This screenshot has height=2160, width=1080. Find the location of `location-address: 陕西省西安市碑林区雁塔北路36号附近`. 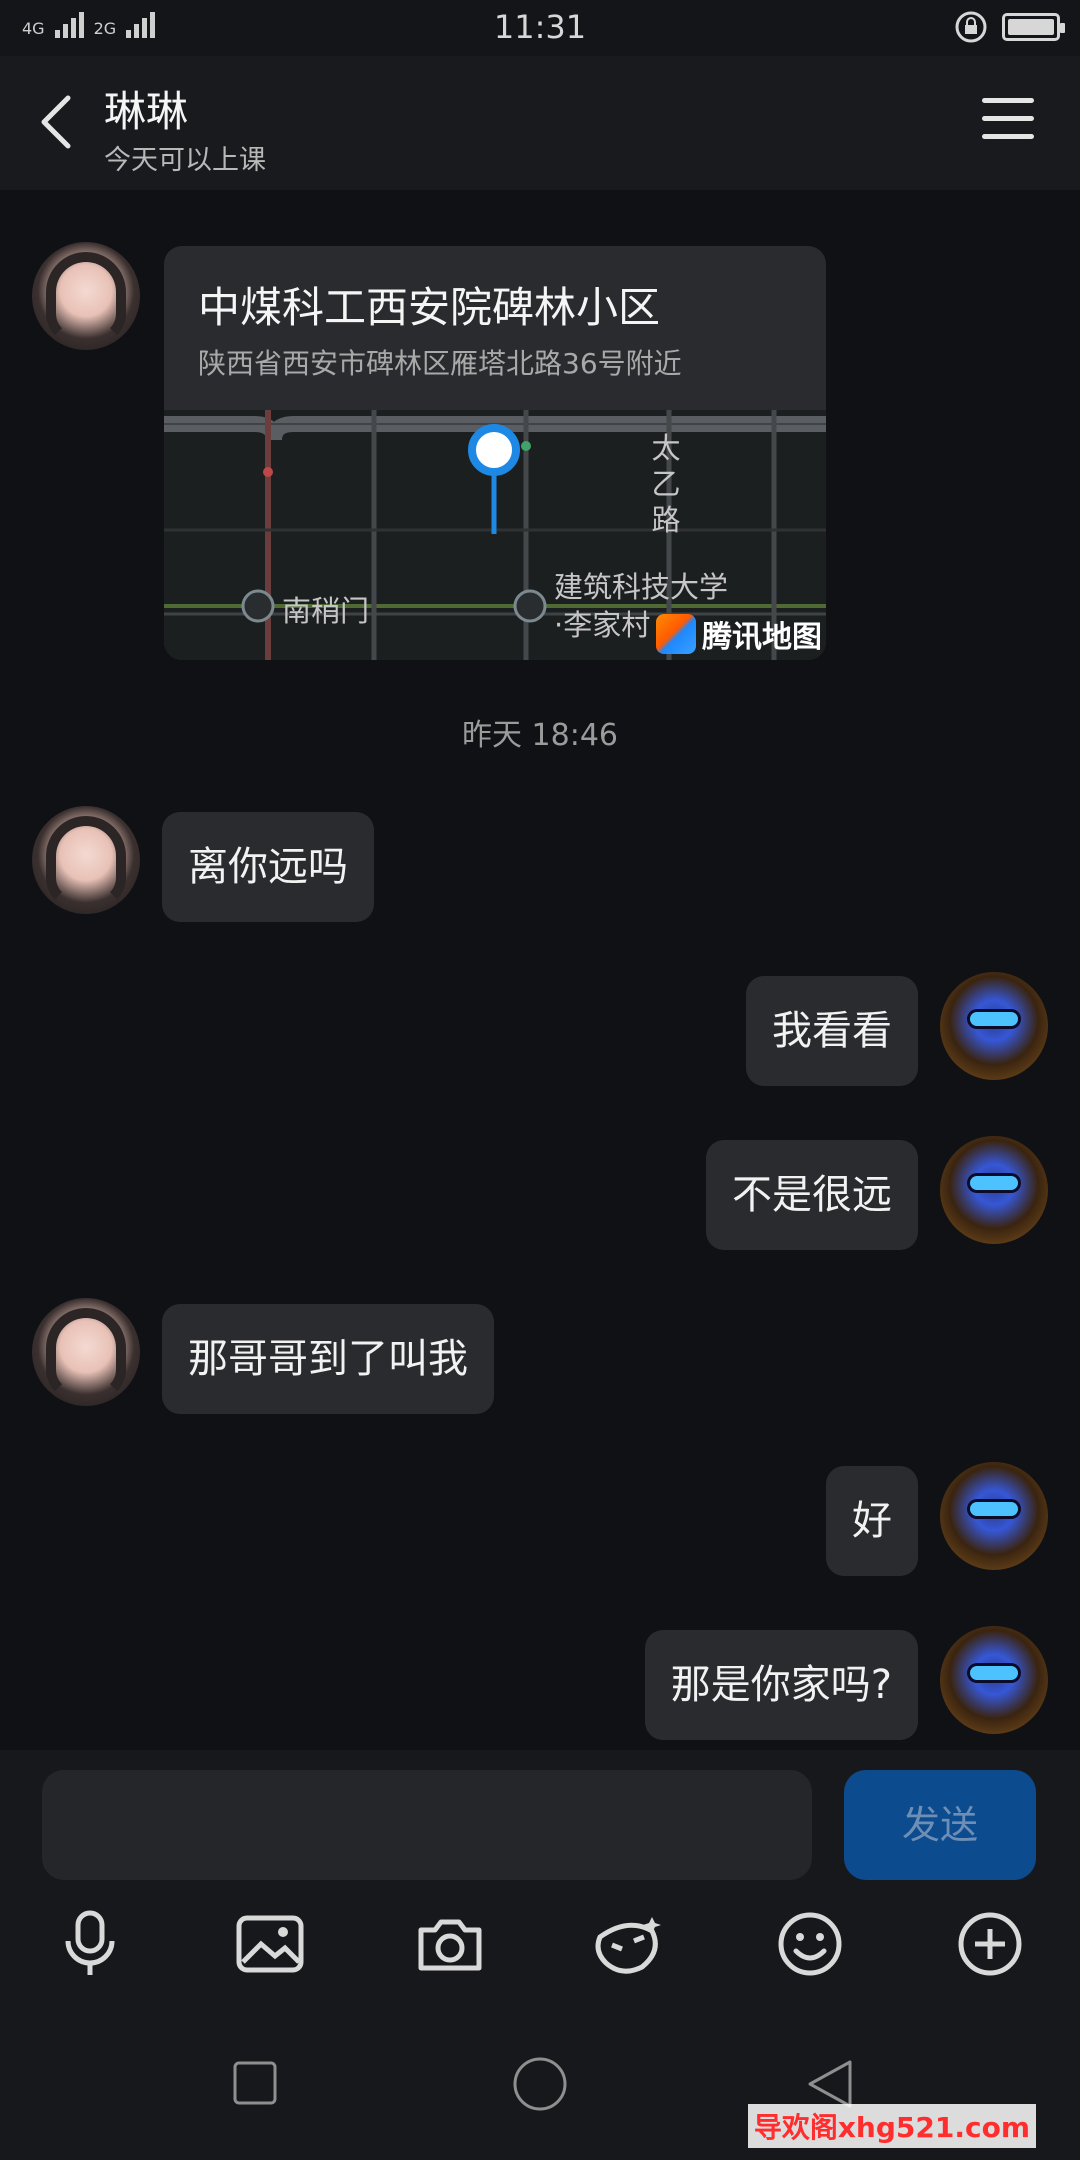

location-address: 陕西省西安市碑林区雁塔北路36号附近 is located at coordinates (440, 363).